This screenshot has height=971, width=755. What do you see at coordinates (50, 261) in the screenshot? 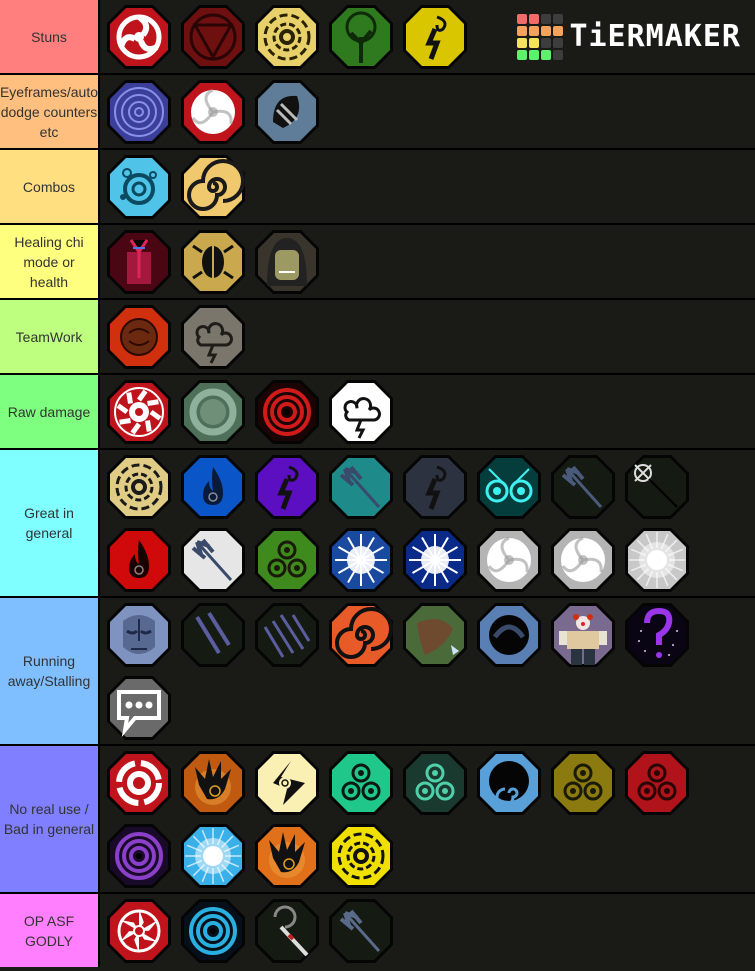
I see `tier-label: Healing chi mode or health` at bounding box center [50, 261].